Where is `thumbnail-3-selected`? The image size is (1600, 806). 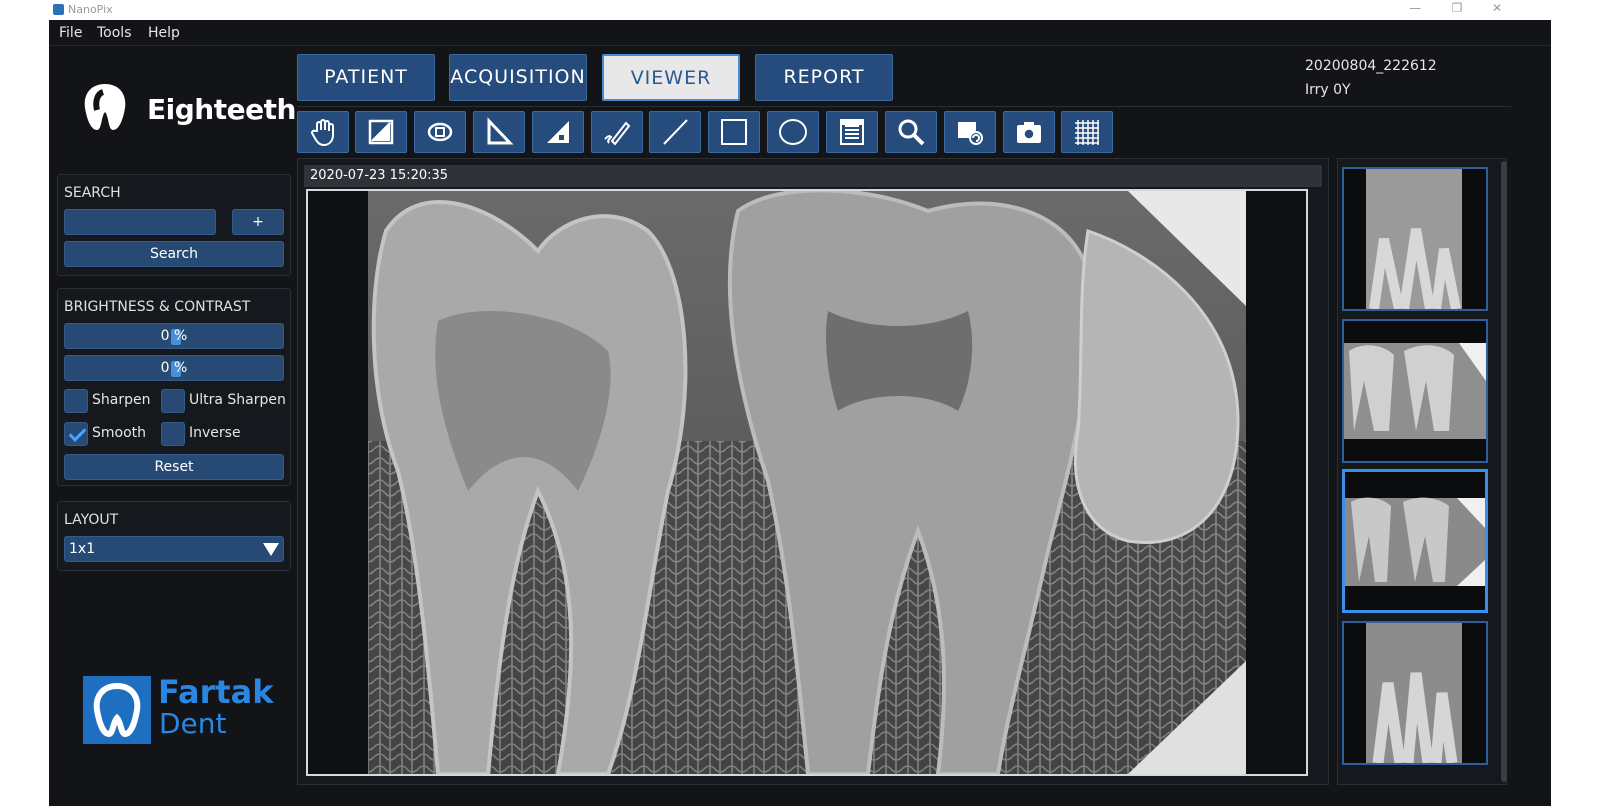
thumbnail-3-selected is located at coordinates (1415, 541).